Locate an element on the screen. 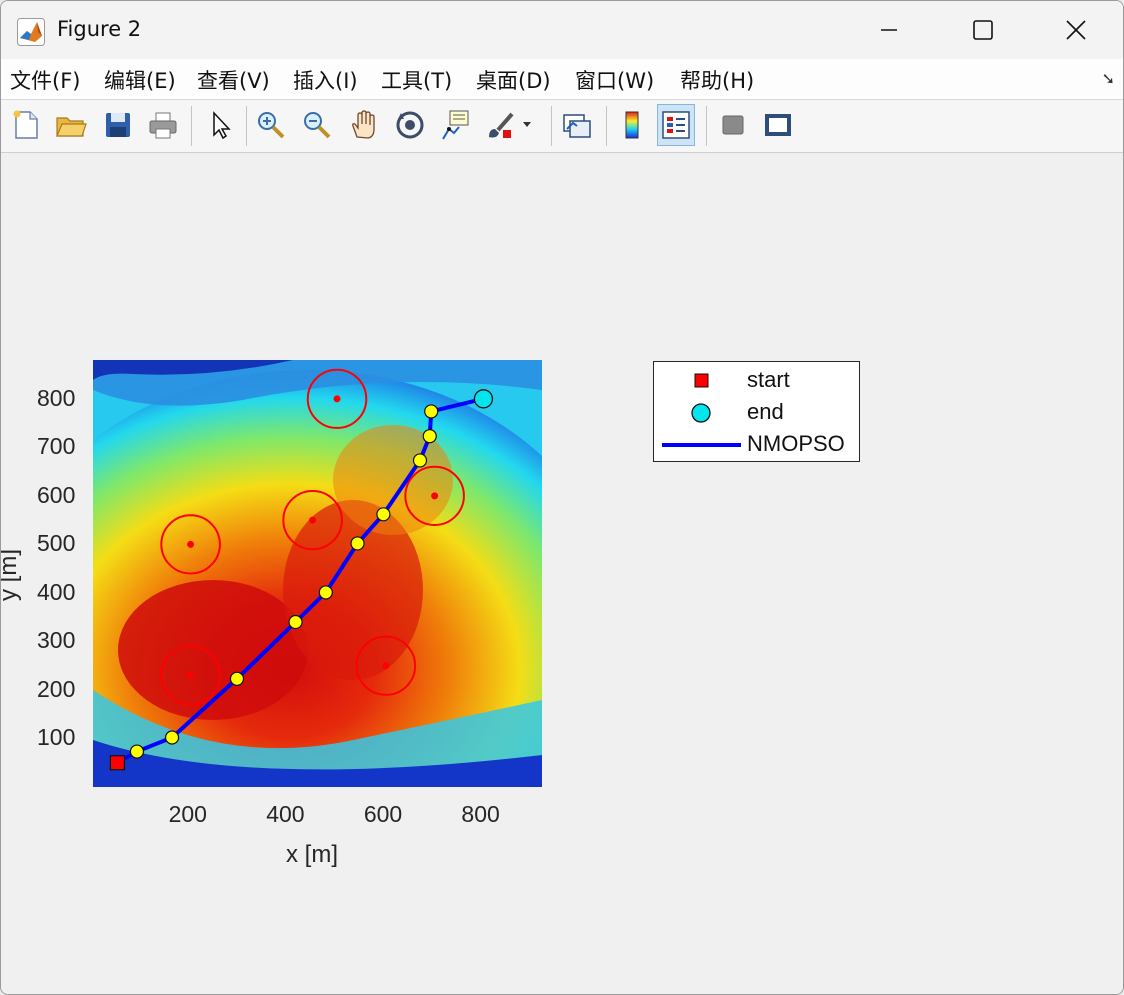 Image resolution: width=1124 pixels, height=995 pixels. edit-plot-button is located at coordinates (220, 125).